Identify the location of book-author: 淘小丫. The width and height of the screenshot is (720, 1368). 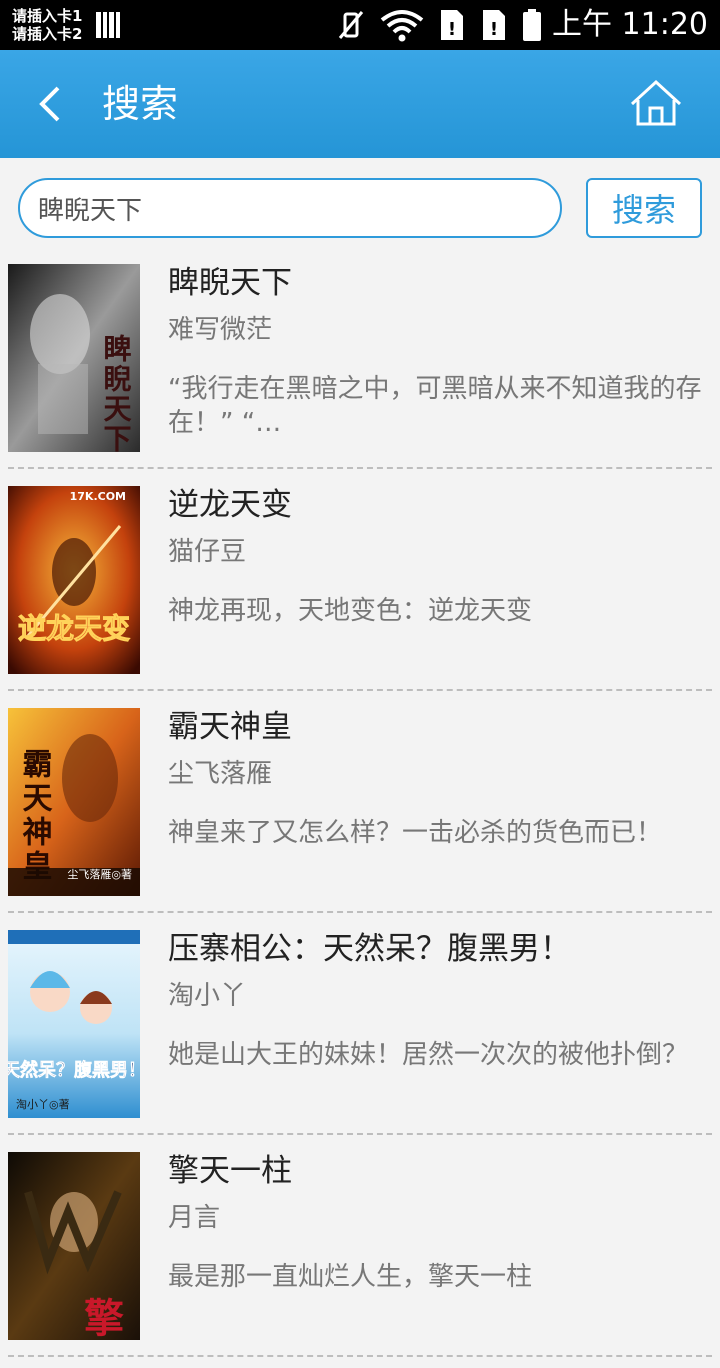
(207, 996).